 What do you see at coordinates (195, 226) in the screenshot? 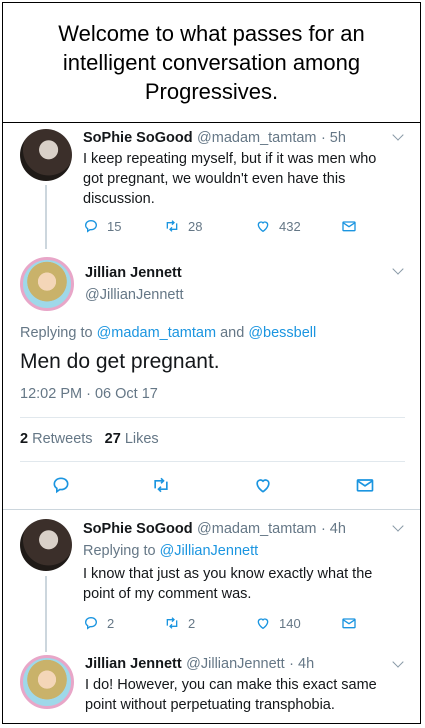
I see `retweet-count: 28` at bounding box center [195, 226].